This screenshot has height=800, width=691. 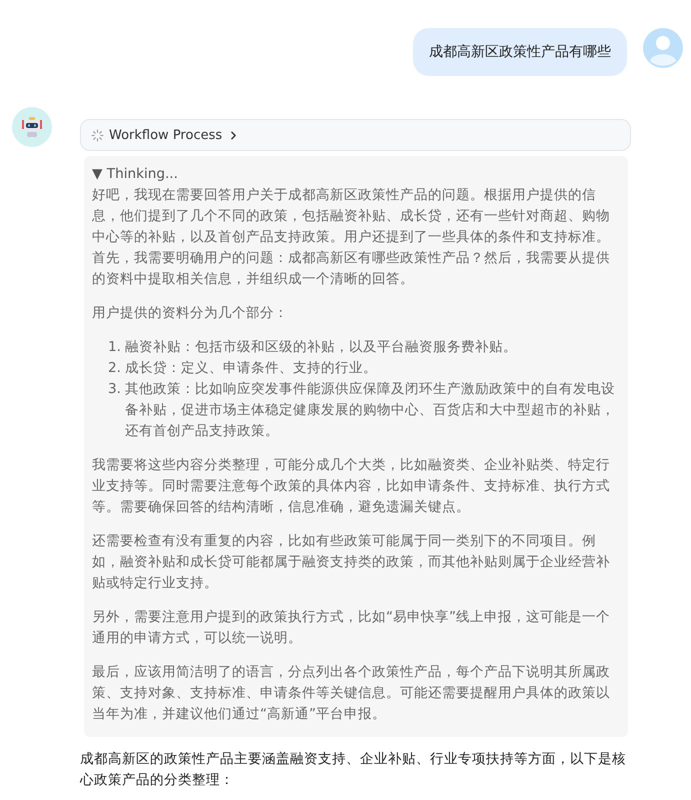 What do you see at coordinates (352, 628) in the screenshot?
I see `thinking-paragraph: 另外，需要注意用户提到的政策执行方式，比如“易申快享”线上申报，这可能是一个通用的申请方式，可以统一说明。` at bounding box center [352, 628].